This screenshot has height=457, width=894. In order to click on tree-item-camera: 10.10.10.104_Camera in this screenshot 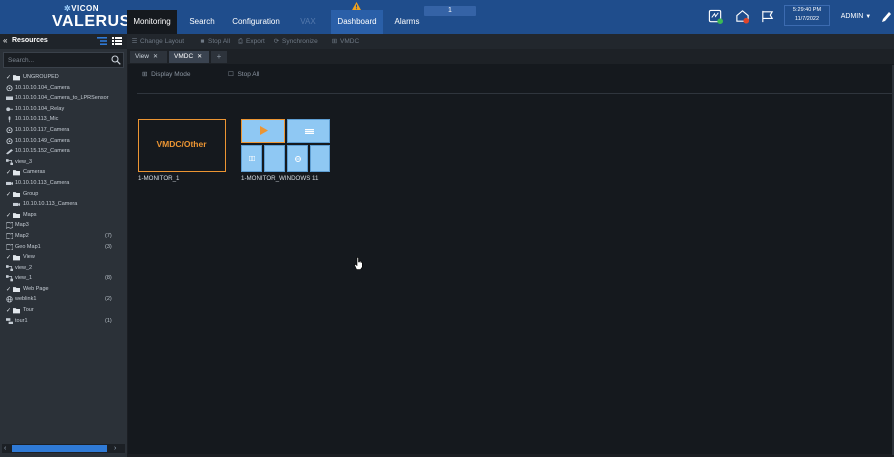, I will do `click(63, 88)`.